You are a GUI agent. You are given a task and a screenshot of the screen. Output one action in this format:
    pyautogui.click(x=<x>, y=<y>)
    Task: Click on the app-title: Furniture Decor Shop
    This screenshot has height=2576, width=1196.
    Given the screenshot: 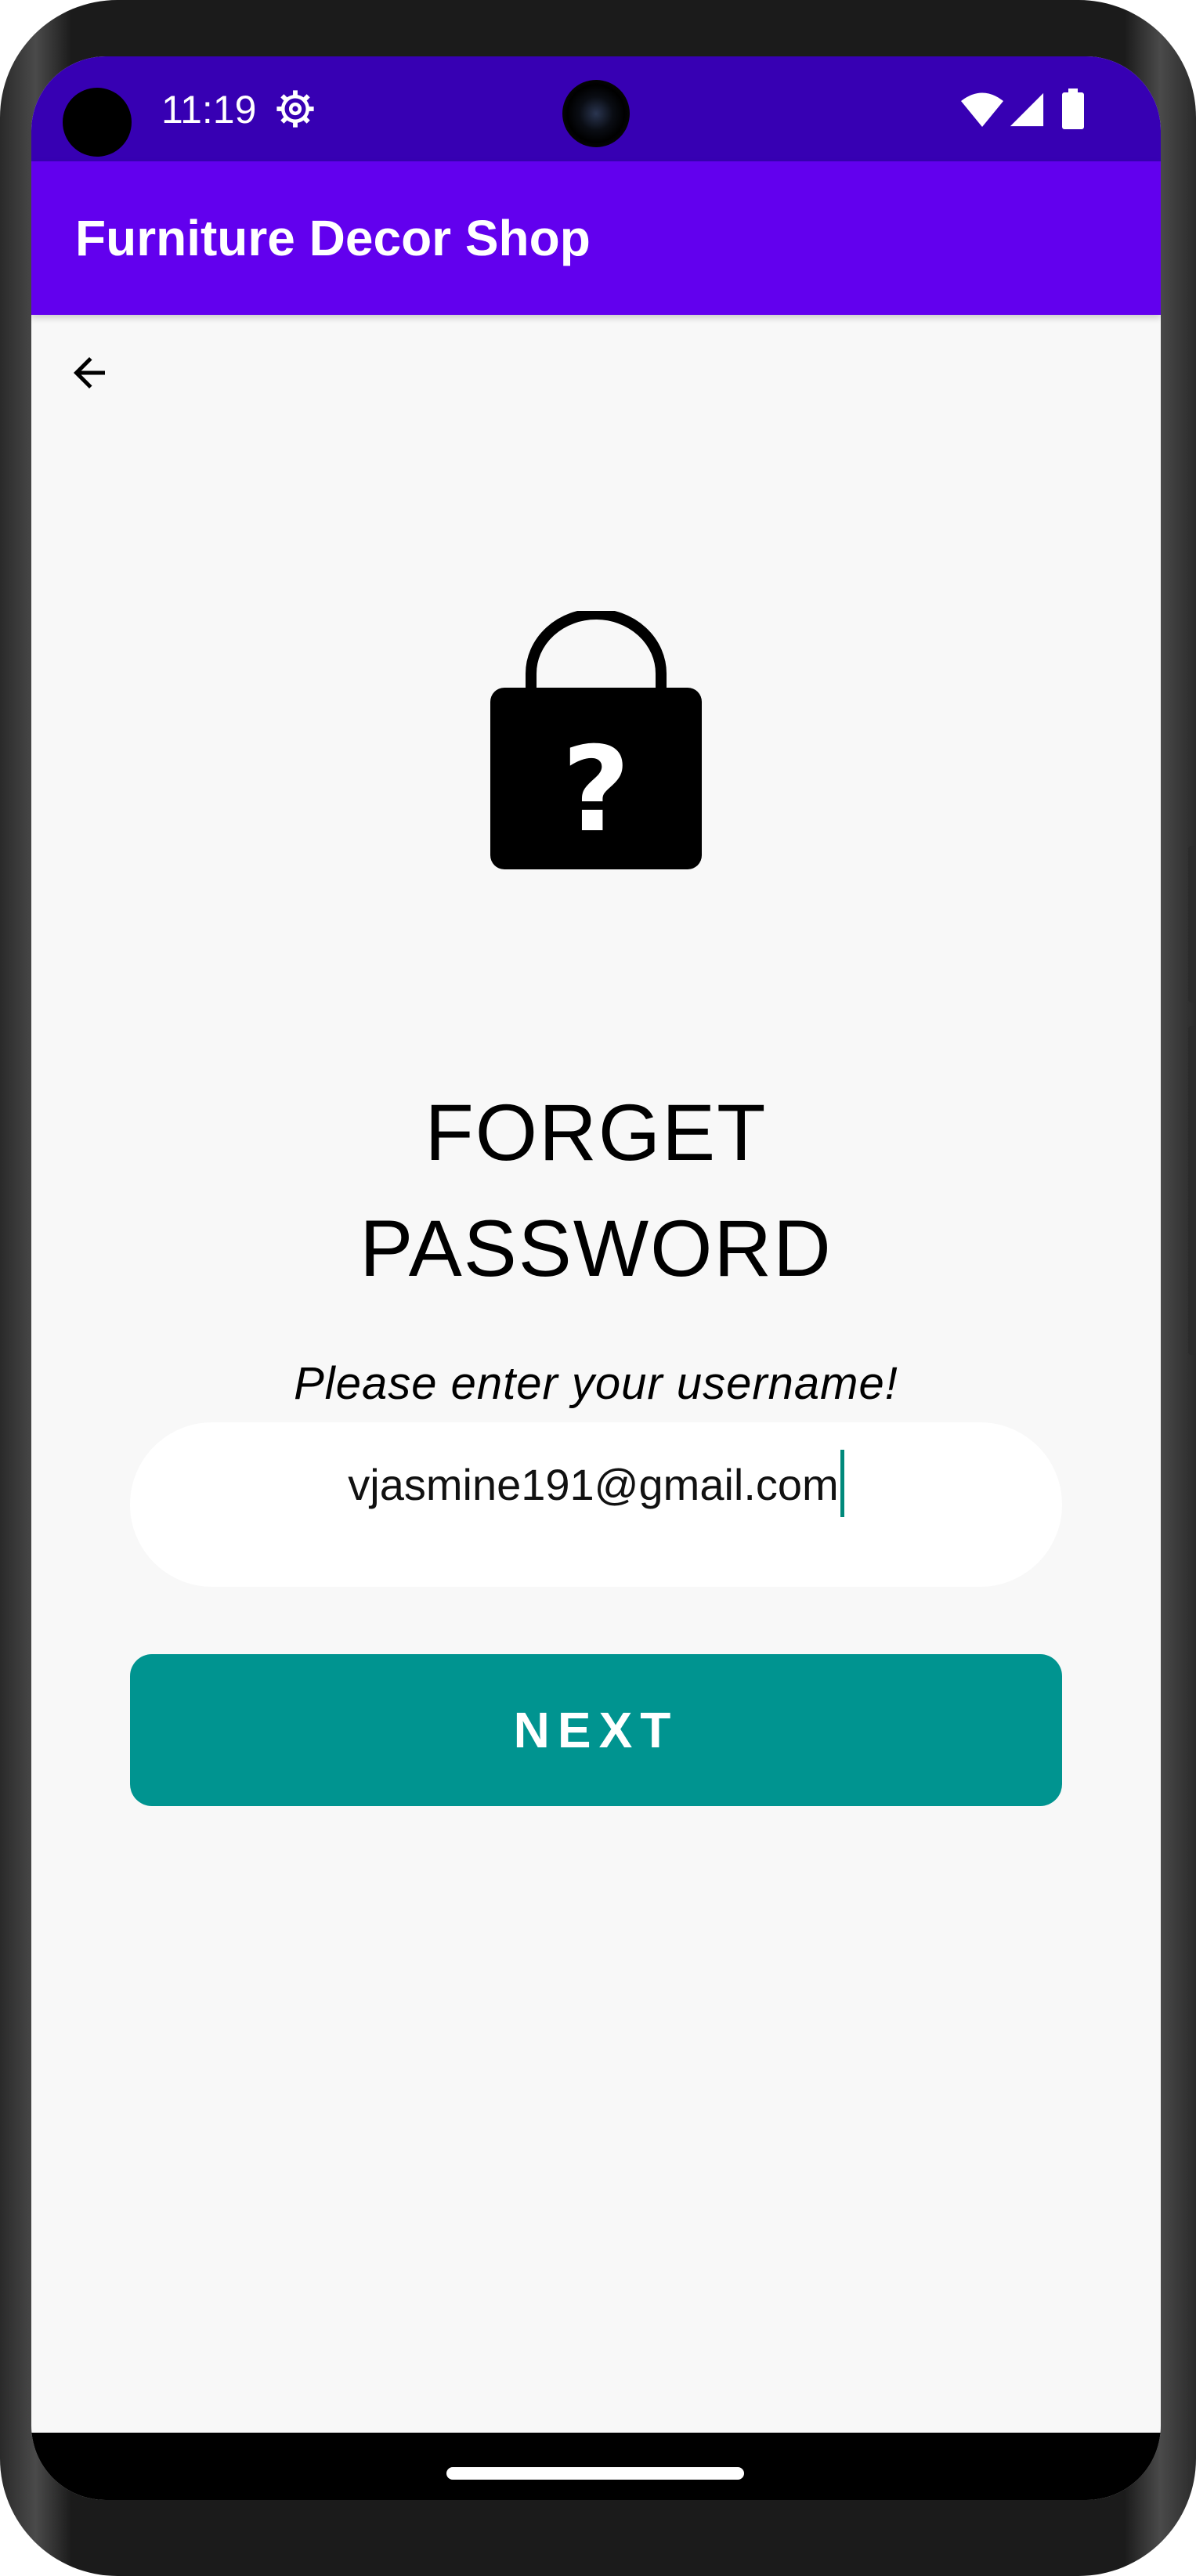 What is the action you would take?
    pyautogui.click(x=333, y=238)
    